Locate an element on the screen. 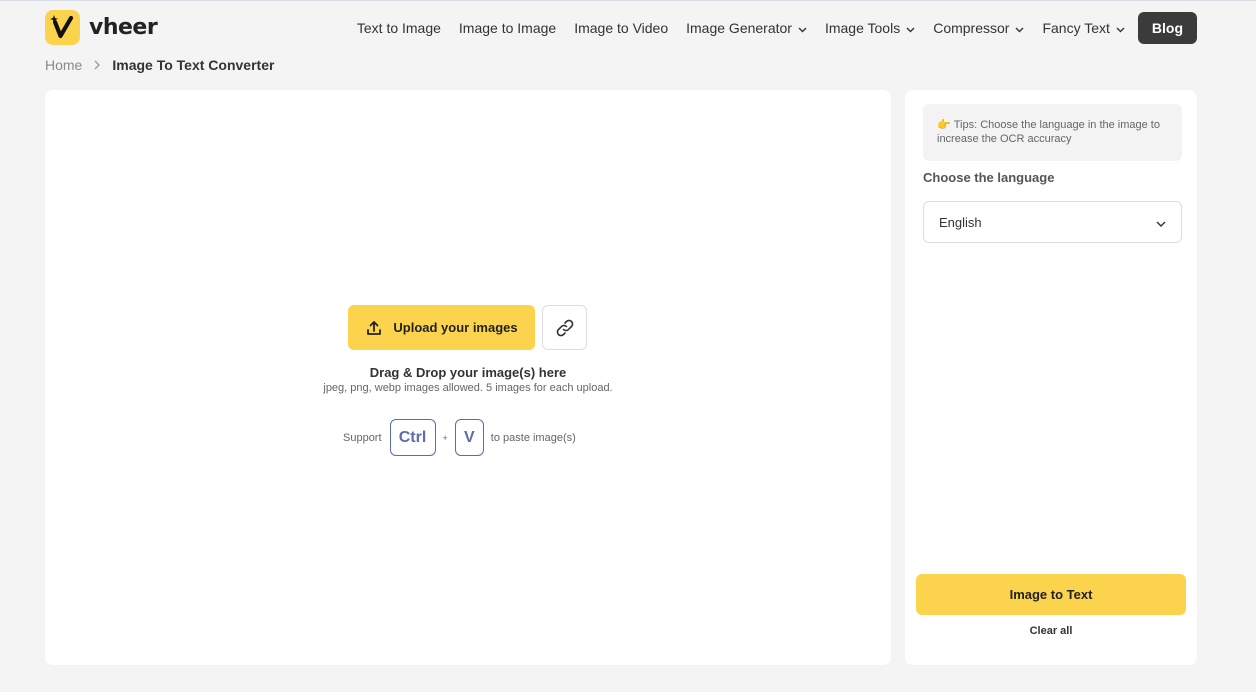 The height and width of the screenshot is (692, 1256). ctrl-key: Ctrl is located at coordinates (412, 437).